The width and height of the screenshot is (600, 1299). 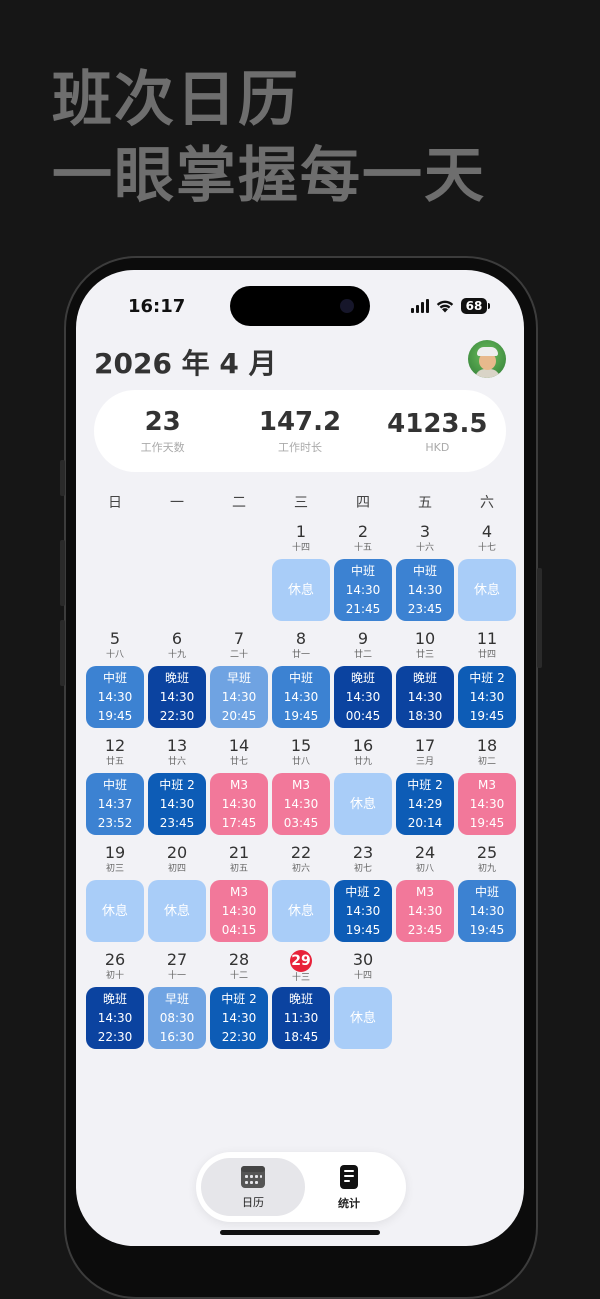 I want to click on lunar-date: 初七, so click(x=362, y=869).